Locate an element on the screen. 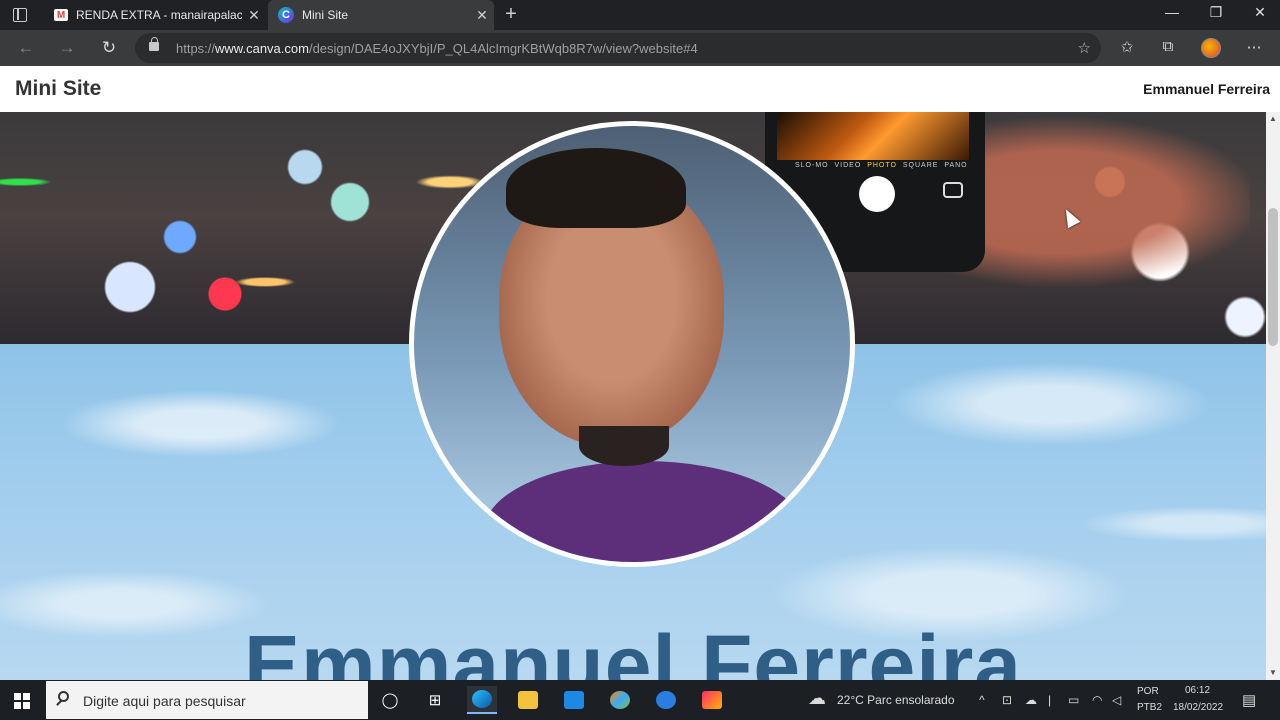  clock-time: 06:12 is located at coordinates (1197, 690).